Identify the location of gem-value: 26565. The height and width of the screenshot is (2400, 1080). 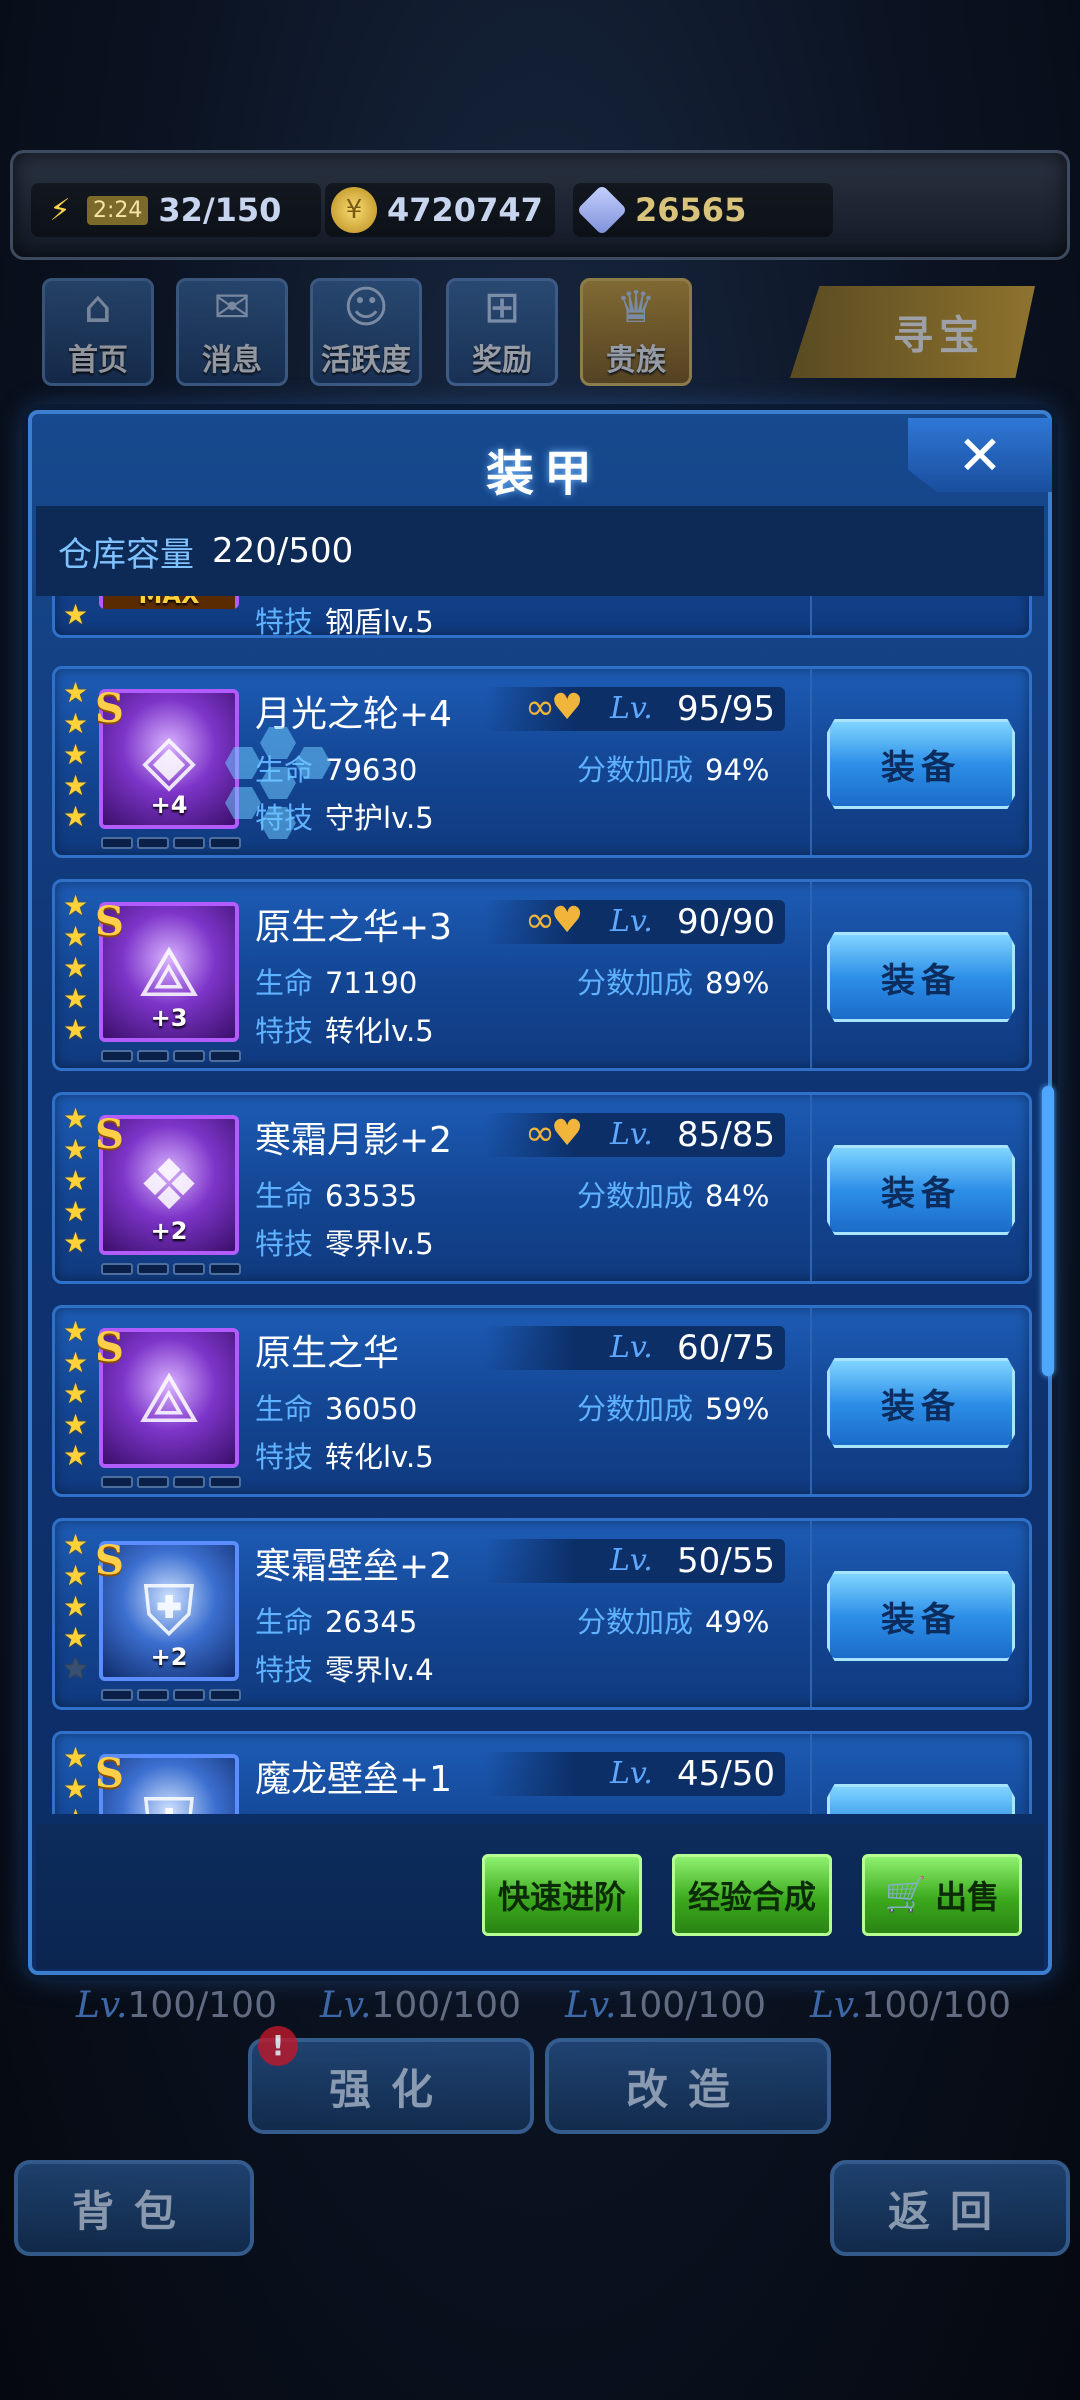
(691, 210).